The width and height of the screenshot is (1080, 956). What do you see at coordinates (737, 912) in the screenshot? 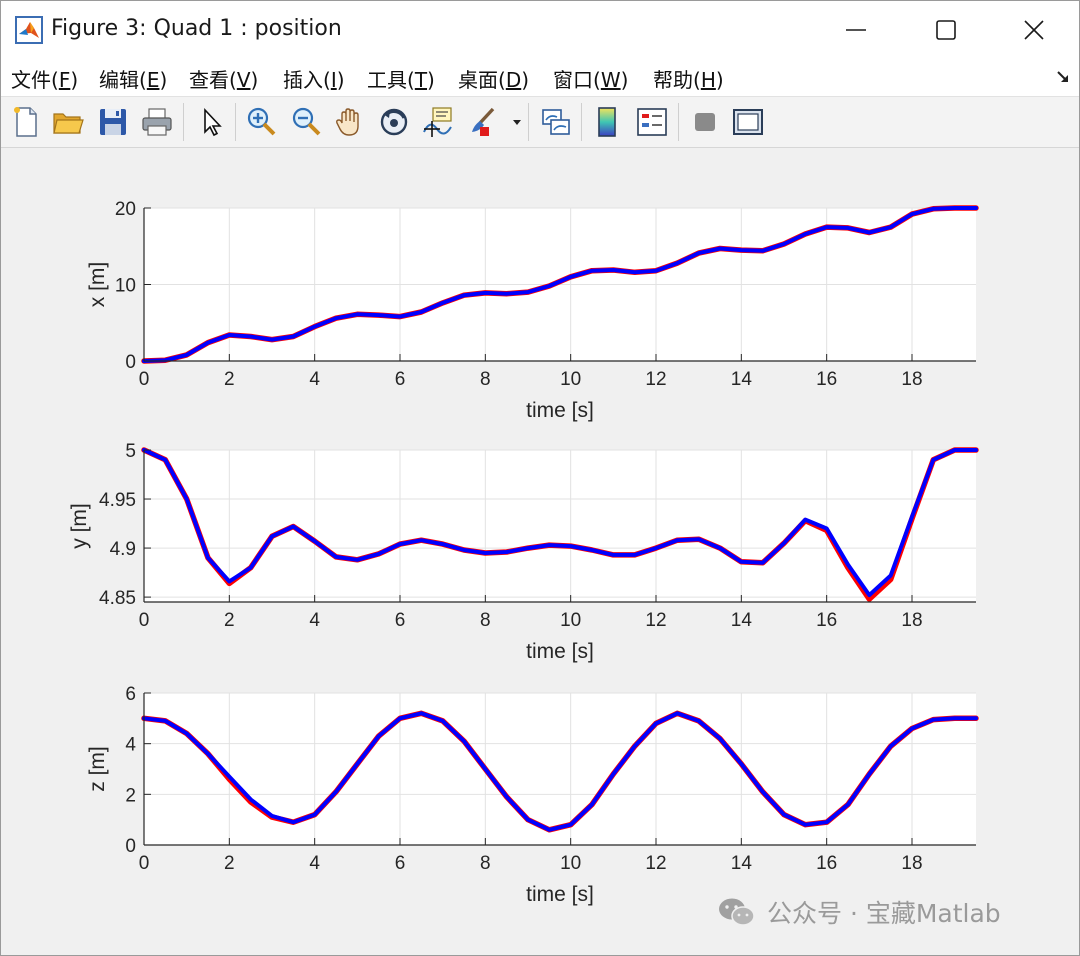
I see `wechat-icon` at bounding box center [737, 912].